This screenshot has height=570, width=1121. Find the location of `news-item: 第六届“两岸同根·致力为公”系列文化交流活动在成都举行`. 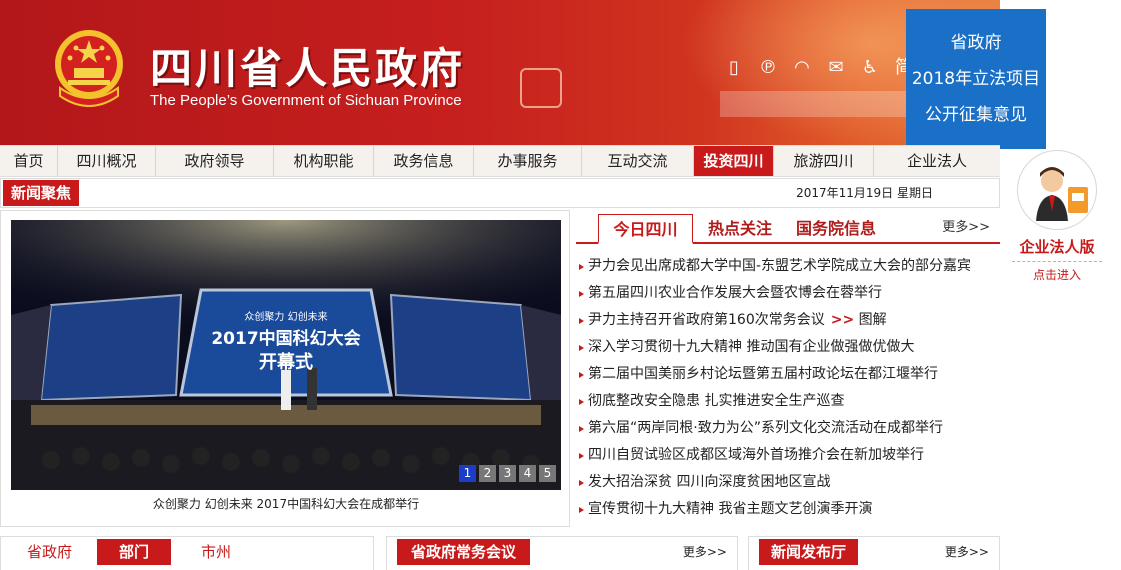

news-item: 第六届“两岸同根·致力为公”系列文化交流活动在成都举行 is located at coordinates (788, 428).